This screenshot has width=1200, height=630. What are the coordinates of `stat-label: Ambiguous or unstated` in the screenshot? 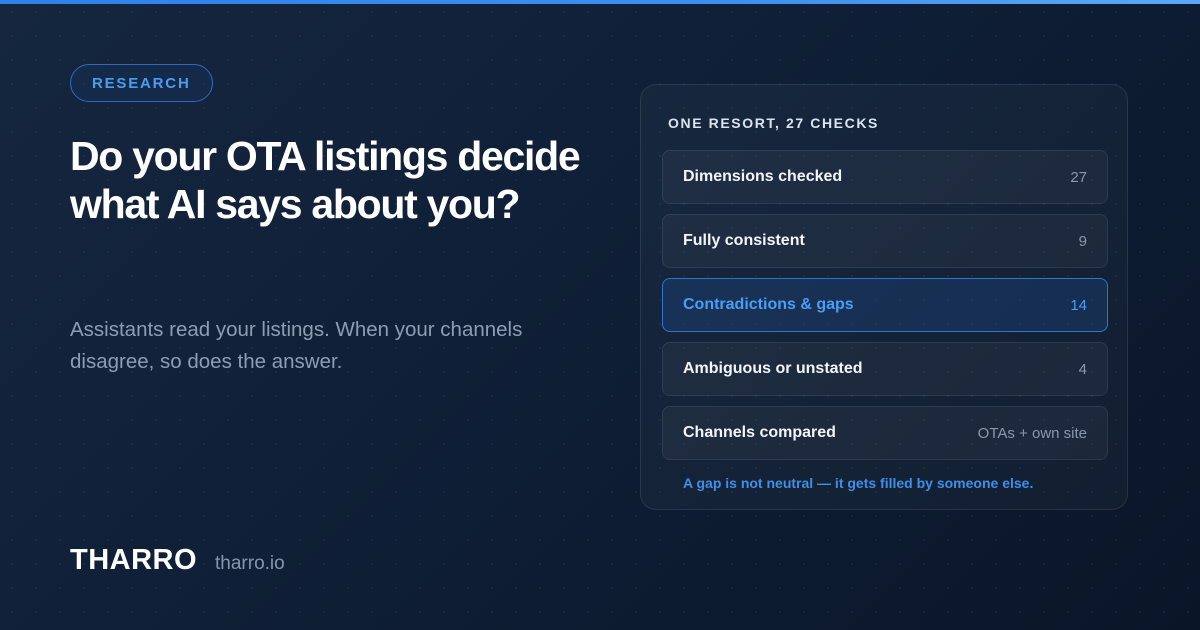 It's located at (773, 368).